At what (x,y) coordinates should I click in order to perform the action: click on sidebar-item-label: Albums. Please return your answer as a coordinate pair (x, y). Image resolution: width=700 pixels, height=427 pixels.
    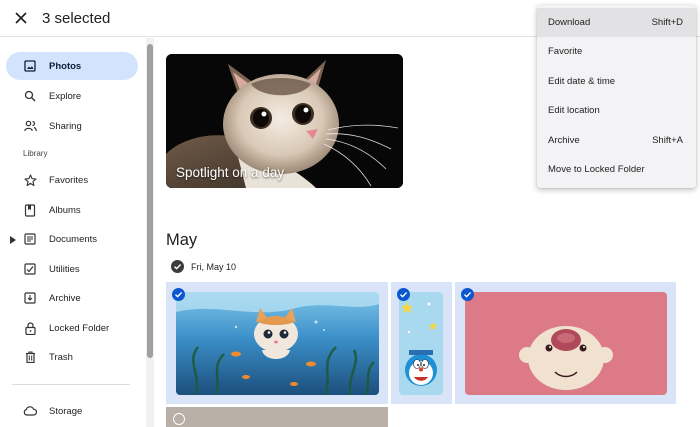
    Looking at the image, I should click on (65, 210).